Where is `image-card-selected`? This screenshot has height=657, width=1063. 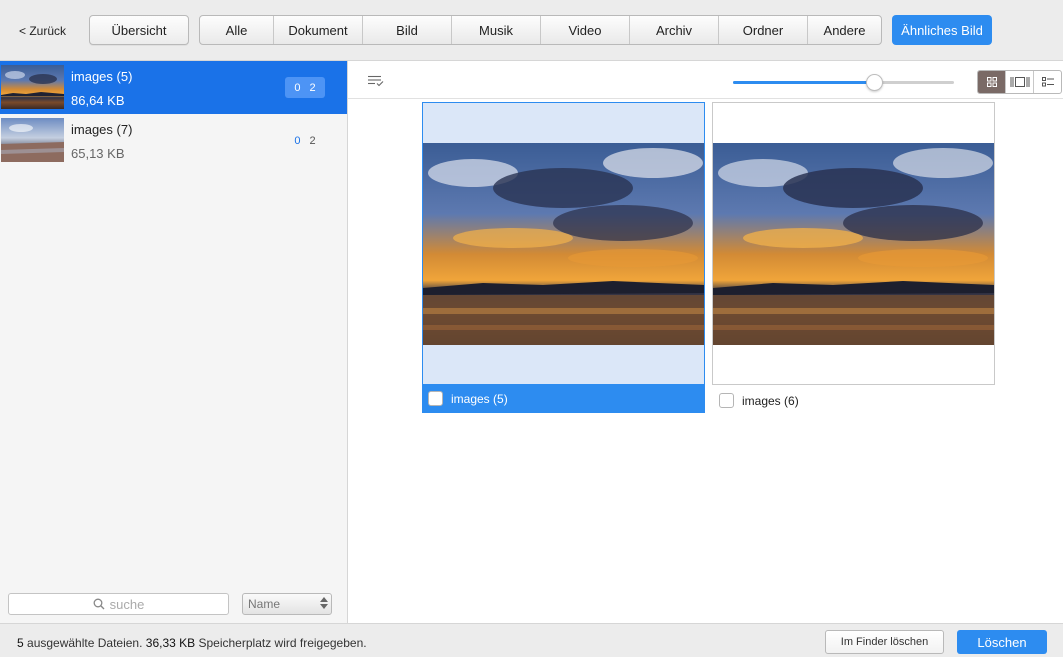 image-card-selected is located at coordinates (563, 243).